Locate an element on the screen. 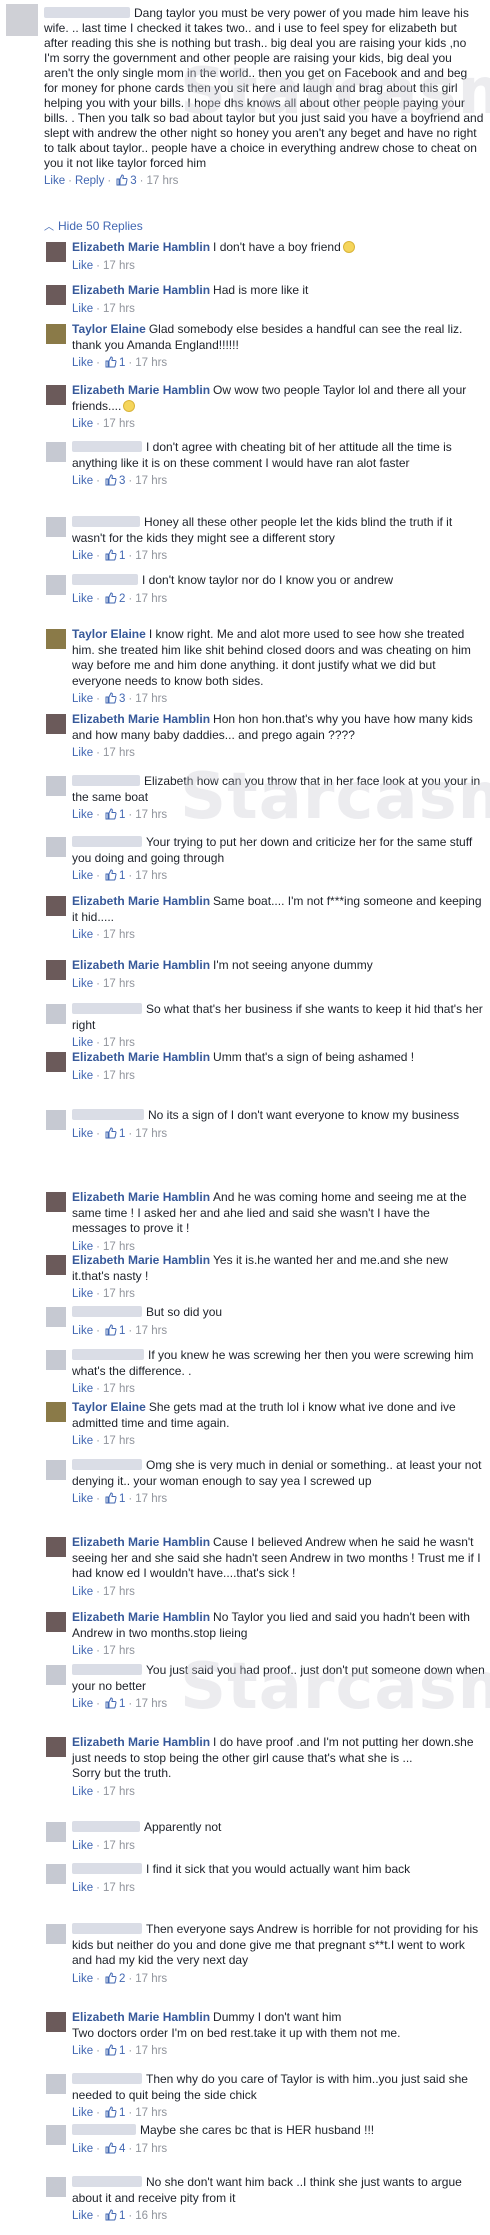 The width and height of the screenshot is (490, 2235). hide-replies-link: ︿ Hide 50 Replies is located at coordinates (93, 226).